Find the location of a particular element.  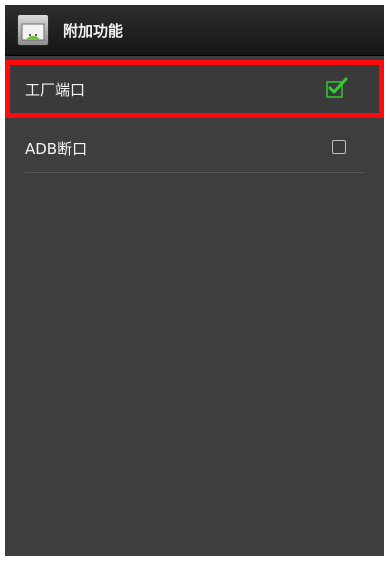

factory-port-label: 工厂端口 is located at coordinates (55, 90).